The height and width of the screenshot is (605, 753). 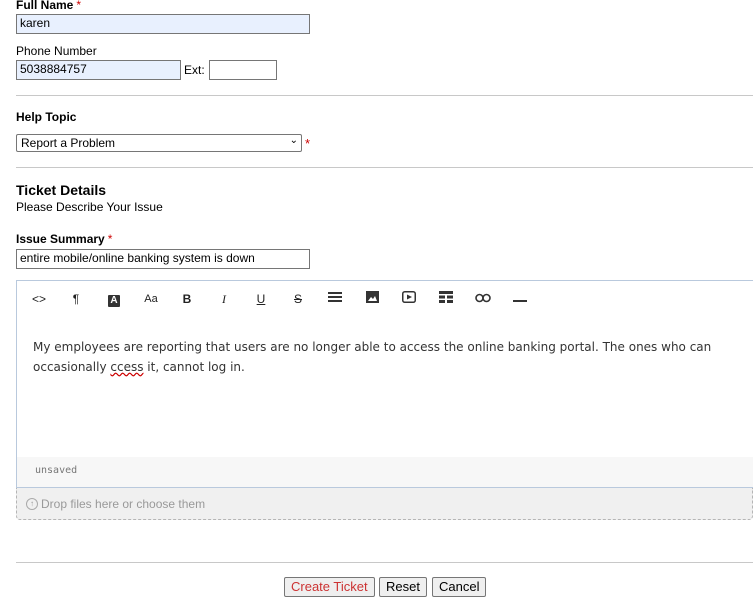 I want to click on misspelled-word: ccess, so click(x=127, y=367).